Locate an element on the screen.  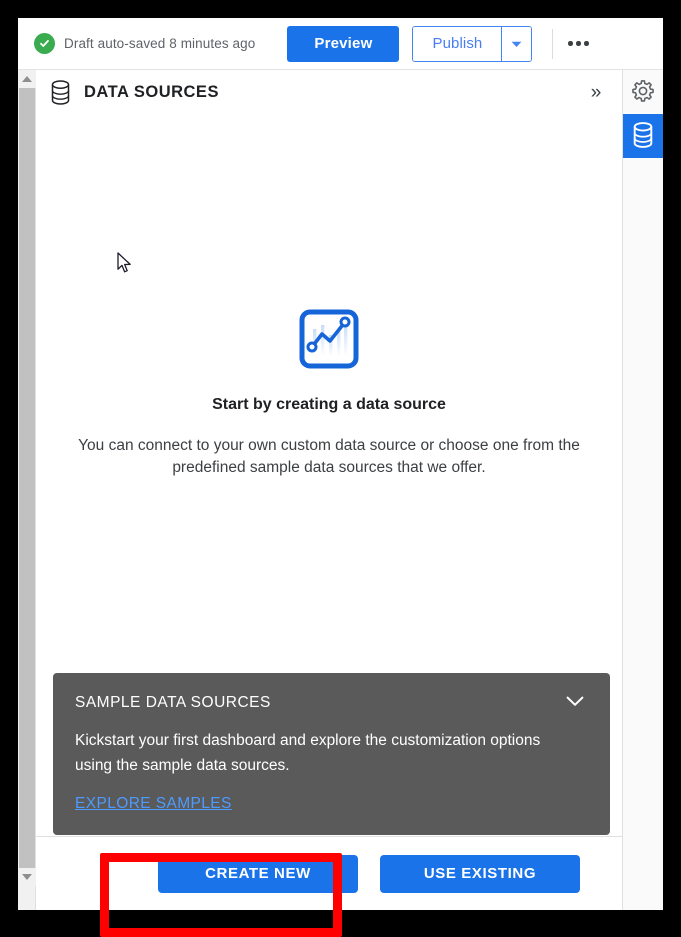
chevron-down-icon is located at coordinates (575, 702).